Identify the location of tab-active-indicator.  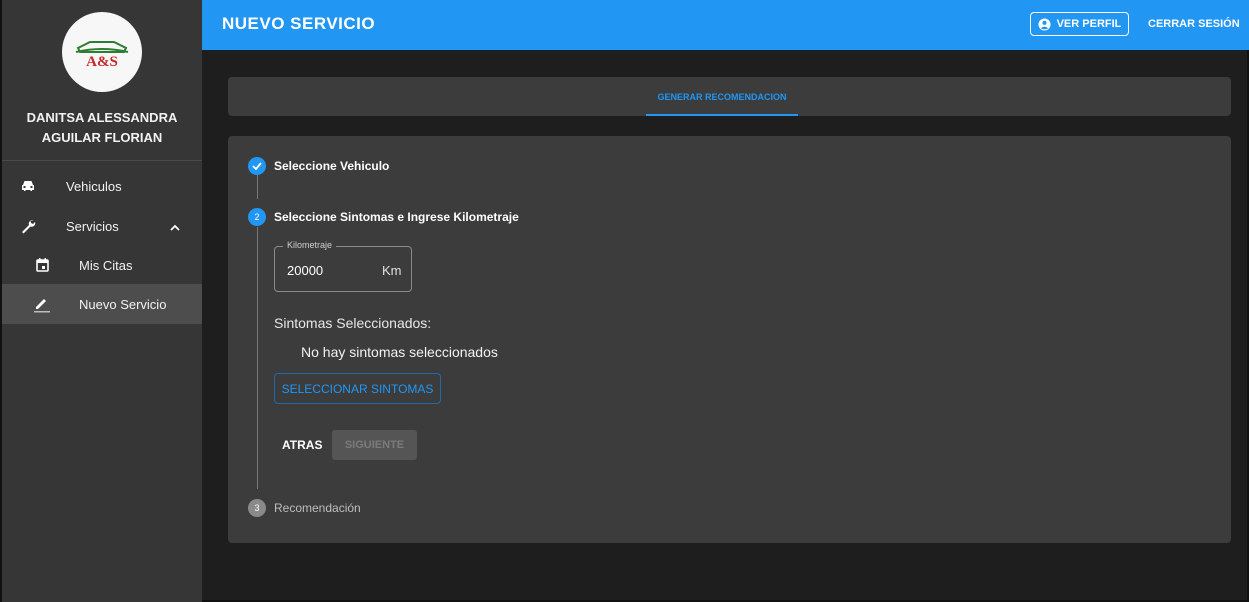
(722, 115).